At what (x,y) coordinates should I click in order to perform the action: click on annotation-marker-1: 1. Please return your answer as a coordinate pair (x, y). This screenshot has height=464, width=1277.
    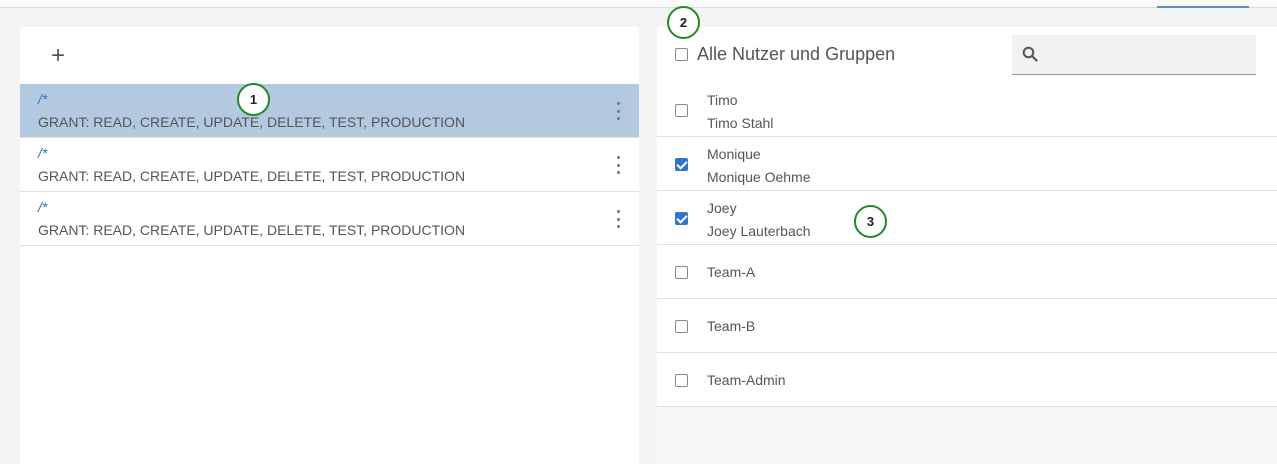
    Looking at the image, I should click on (253, 99).